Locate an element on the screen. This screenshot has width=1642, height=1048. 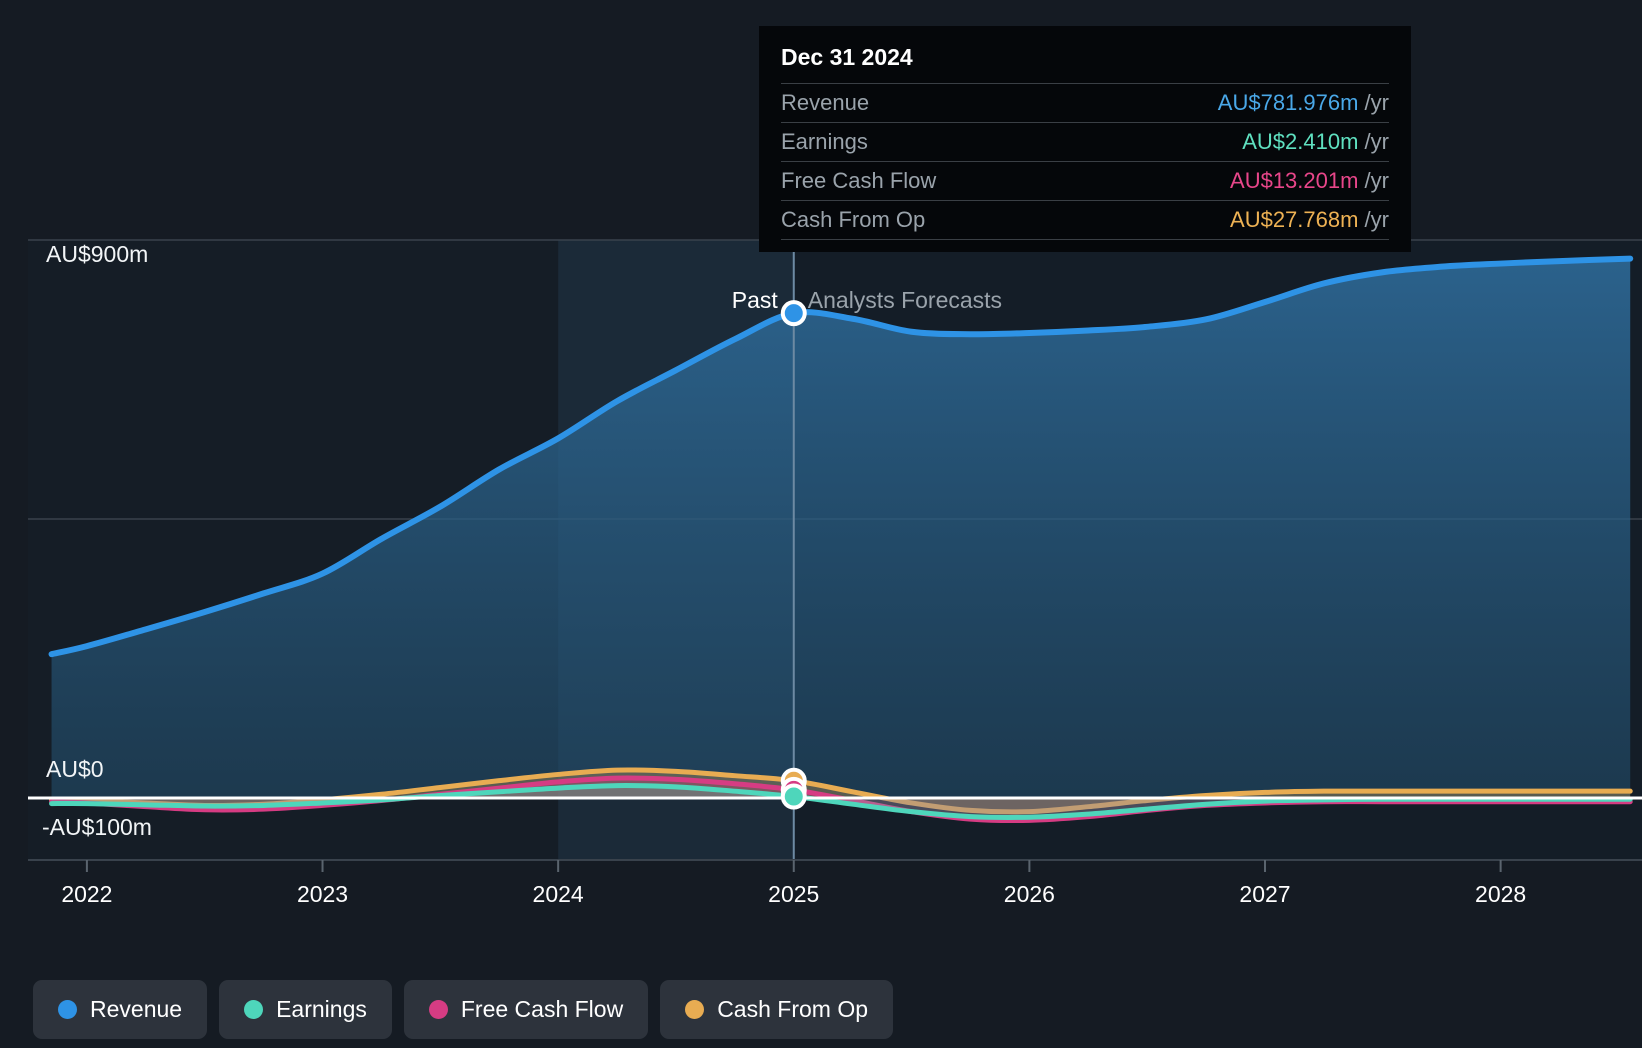
past-label: Past is located at coordinates (755, 300).